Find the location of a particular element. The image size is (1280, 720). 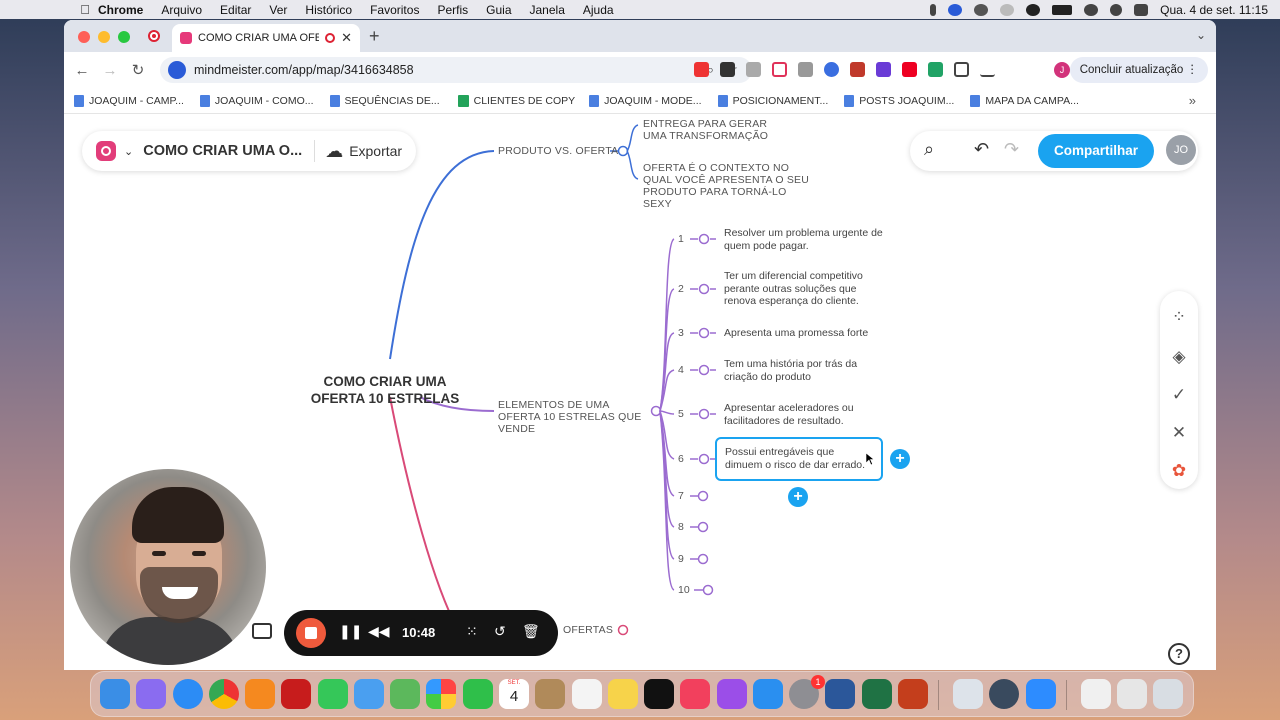

share-button: Compartilhar is located at coordinates (1096, 151).